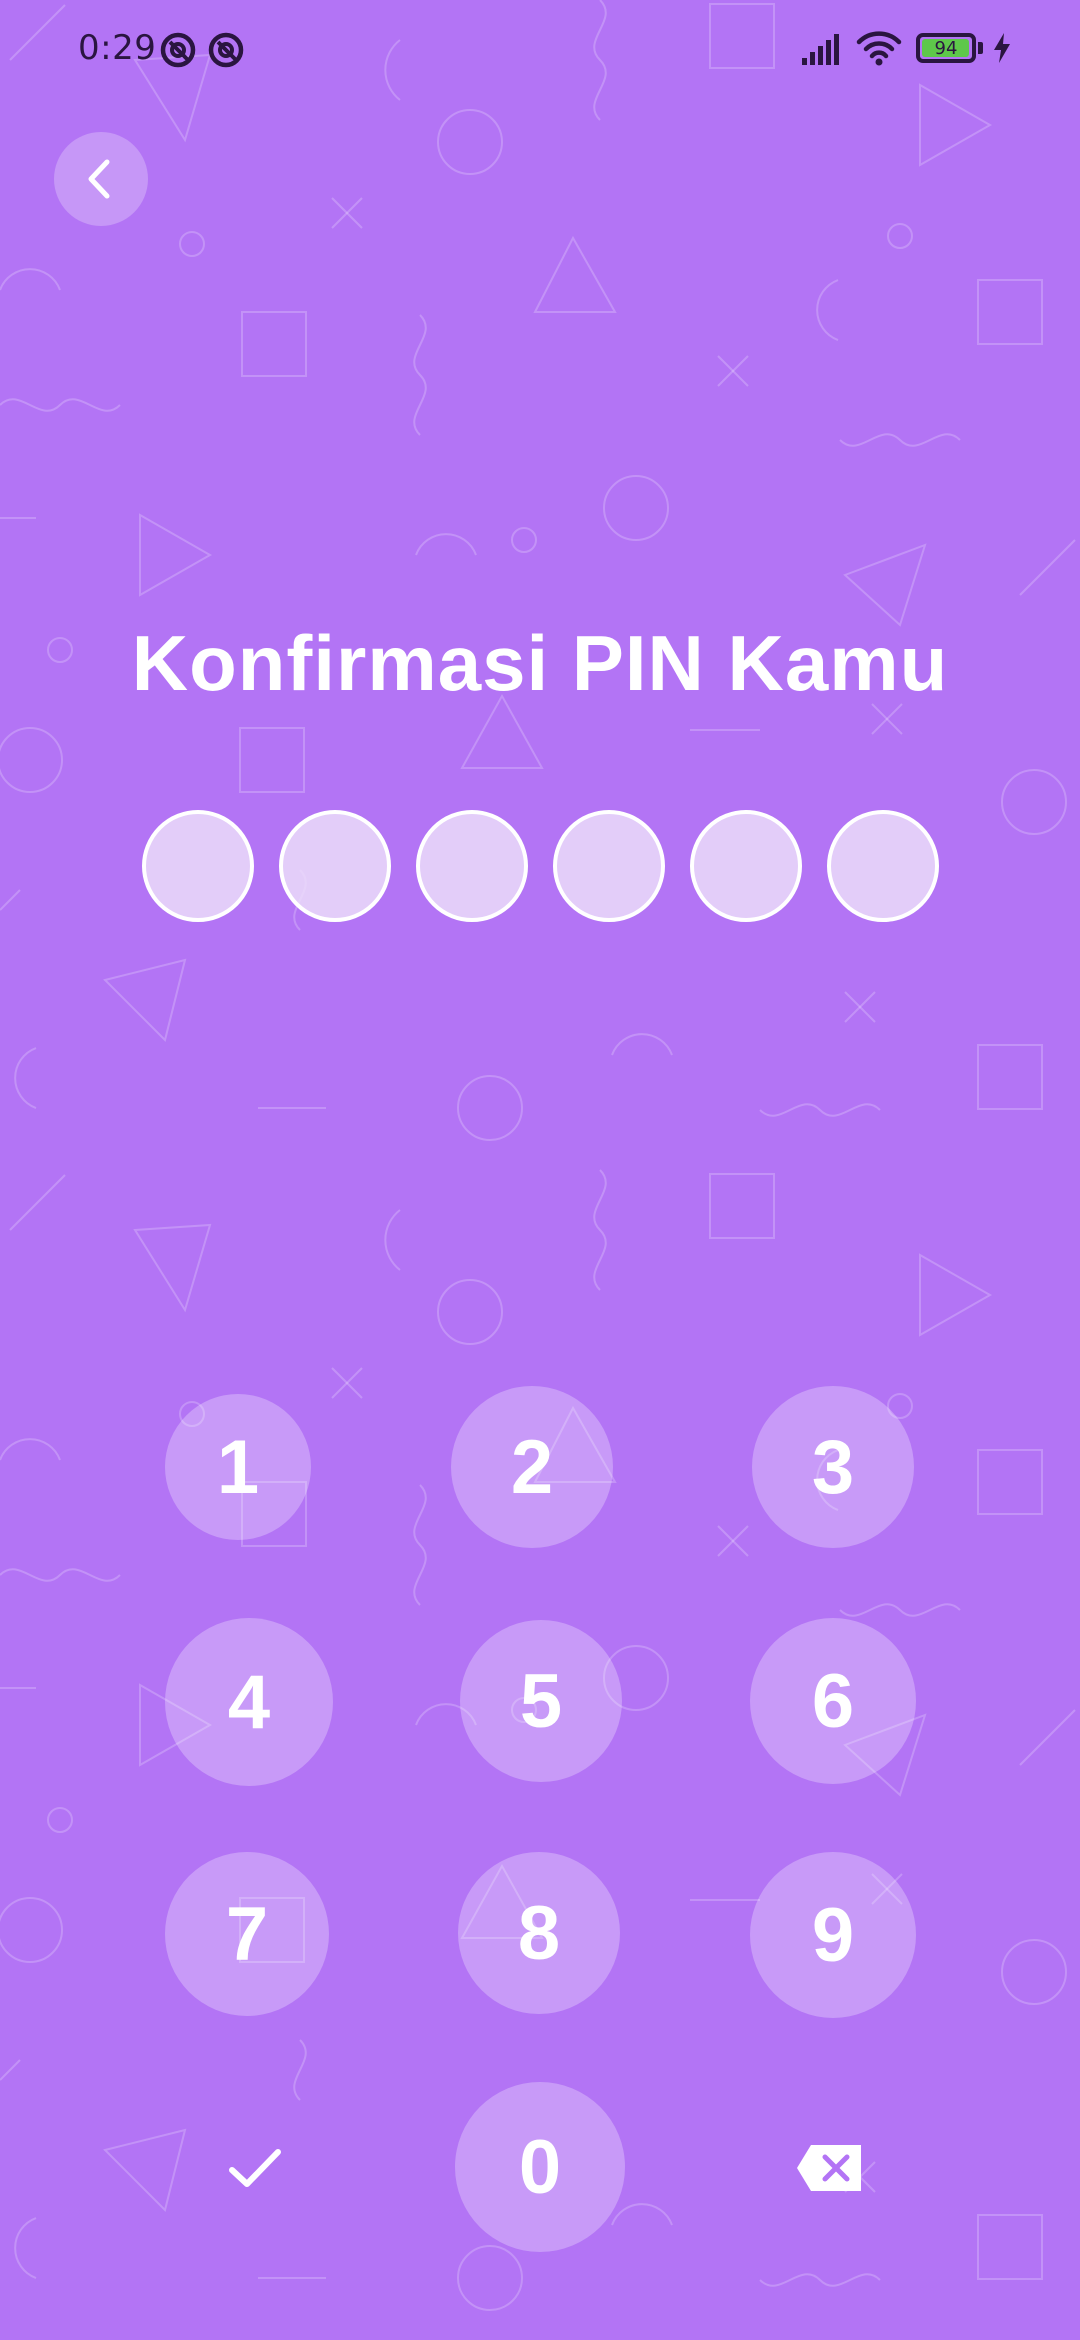  What do you see at coordinates (117, 48) in the screenshot?
I see `status-time: 0:29` at bounding box center [117, 48].